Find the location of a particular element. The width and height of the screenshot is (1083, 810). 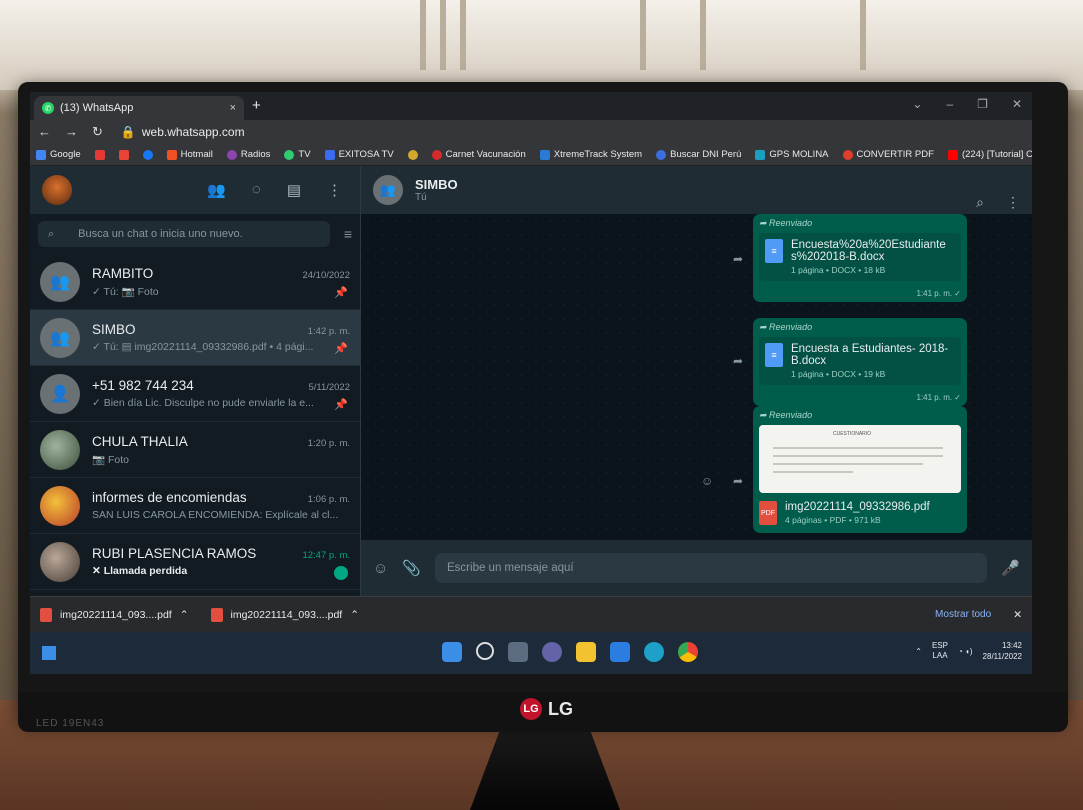

search-input: ⌕ Busca un chat o inicia uno nuevo. is located at coordinates (184, 234).